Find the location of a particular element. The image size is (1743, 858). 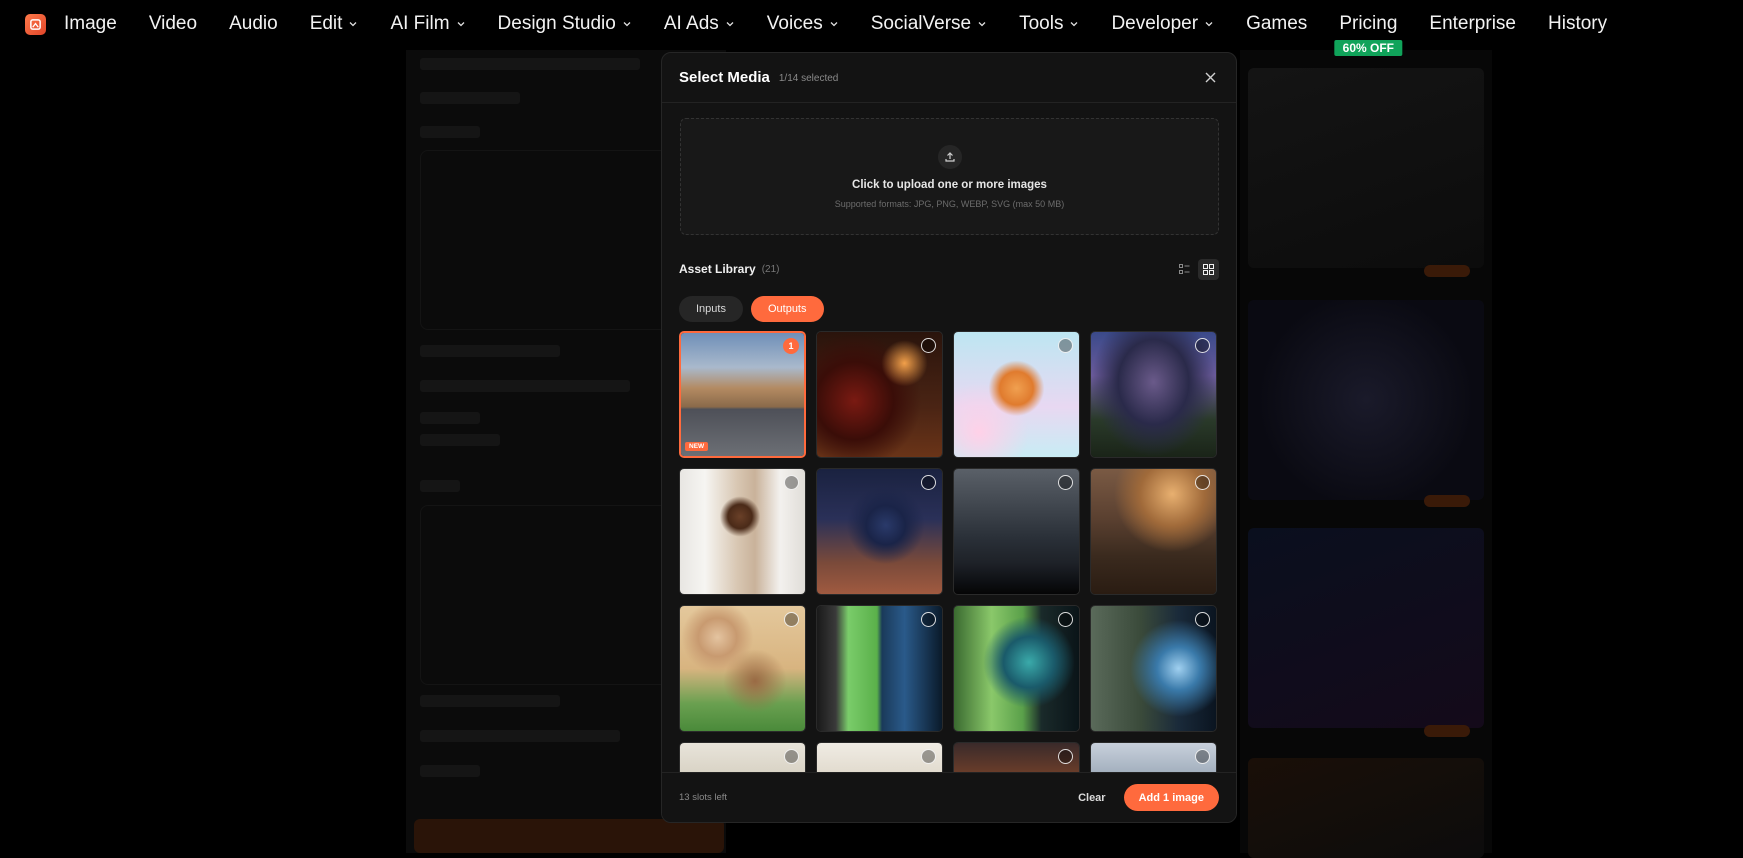

nav-item-tools: Tools is located at coordinates (1049, 24).